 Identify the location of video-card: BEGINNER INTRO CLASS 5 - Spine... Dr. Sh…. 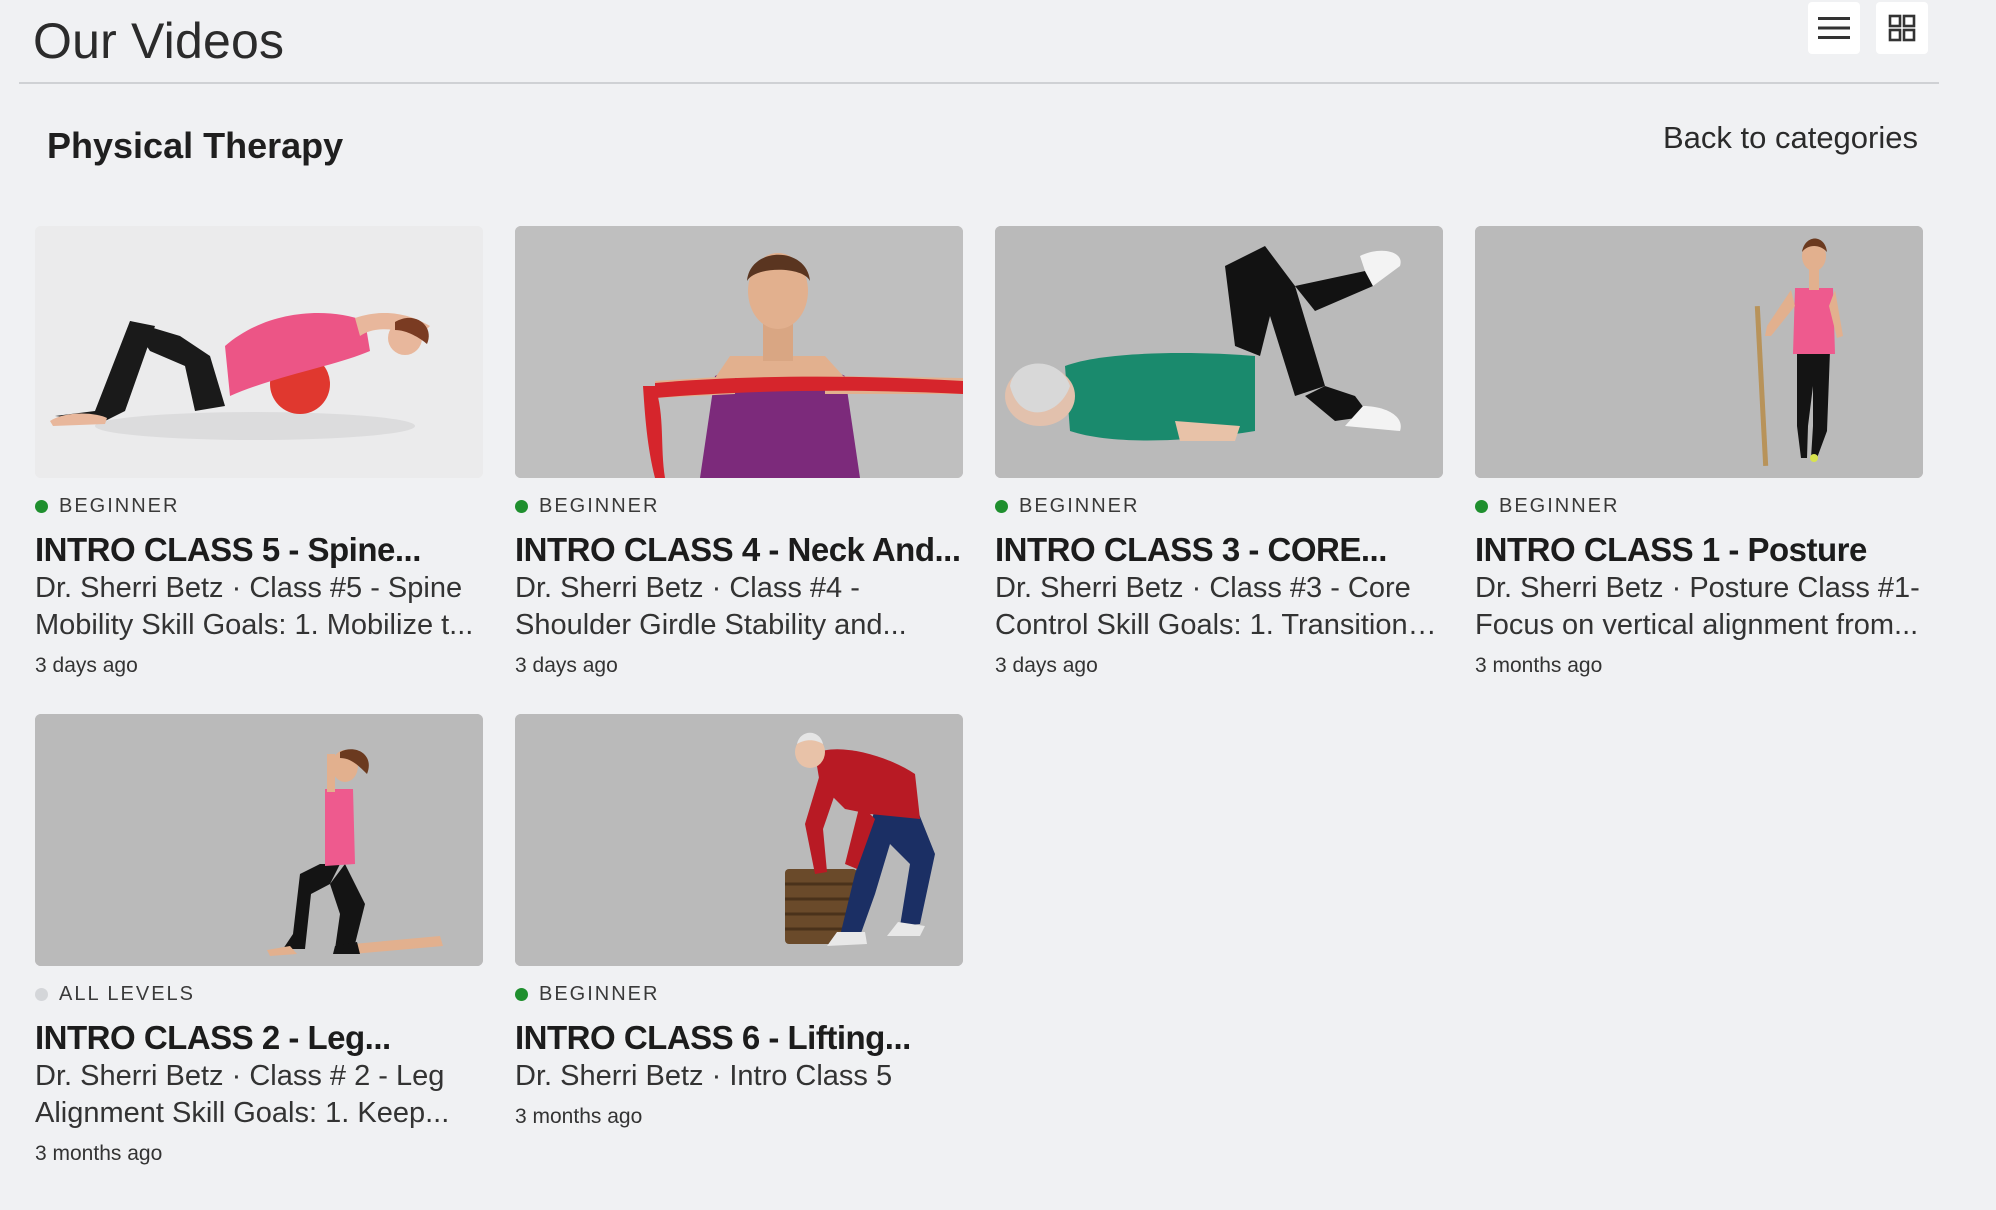
(259, 452).